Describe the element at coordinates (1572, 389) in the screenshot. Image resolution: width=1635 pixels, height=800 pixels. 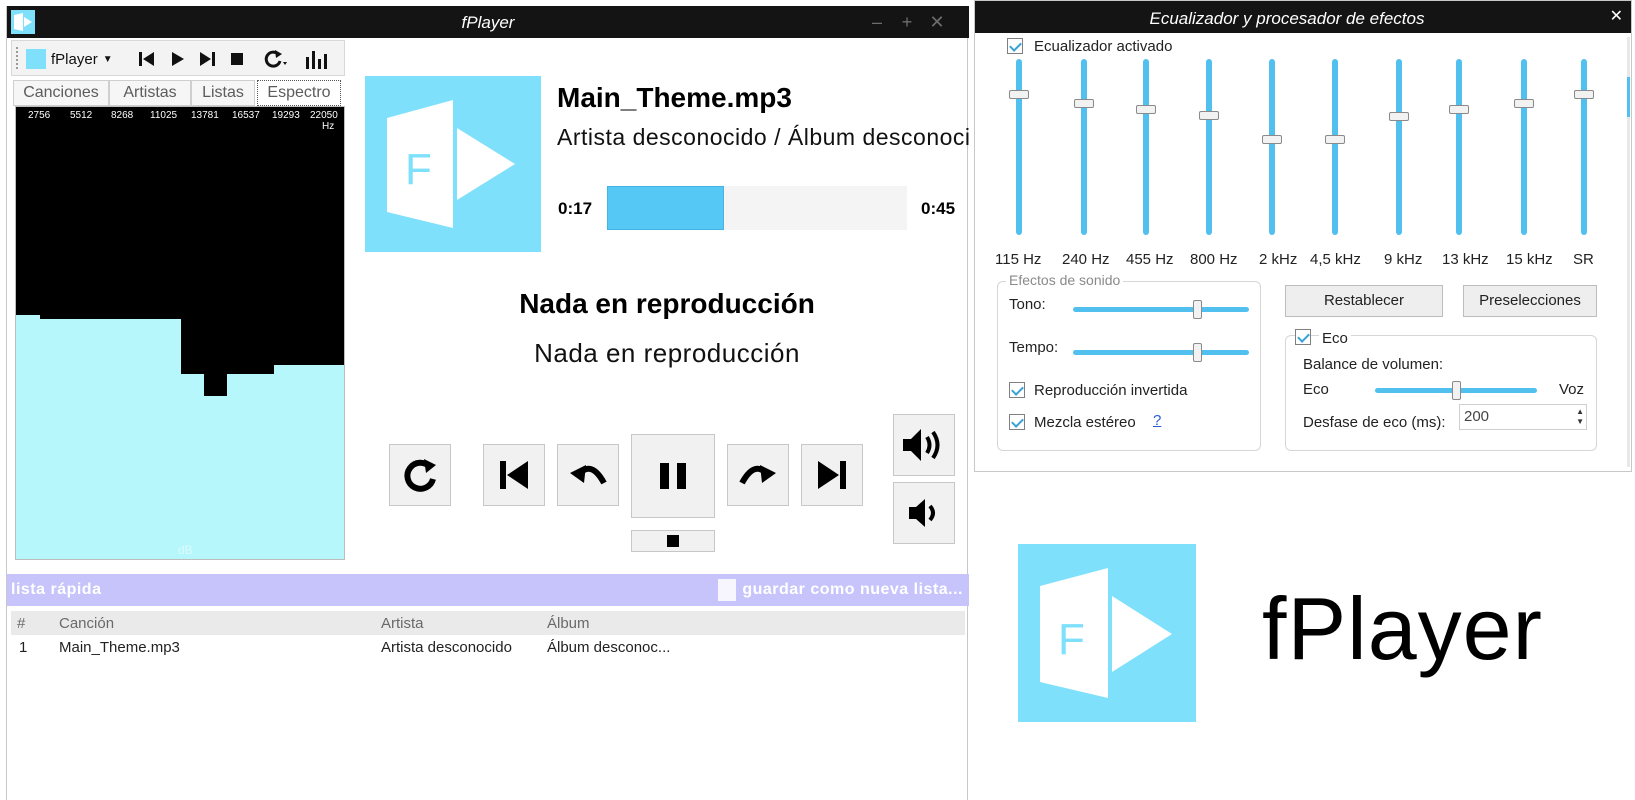
I see `balance-right-label: Voz` at that location.